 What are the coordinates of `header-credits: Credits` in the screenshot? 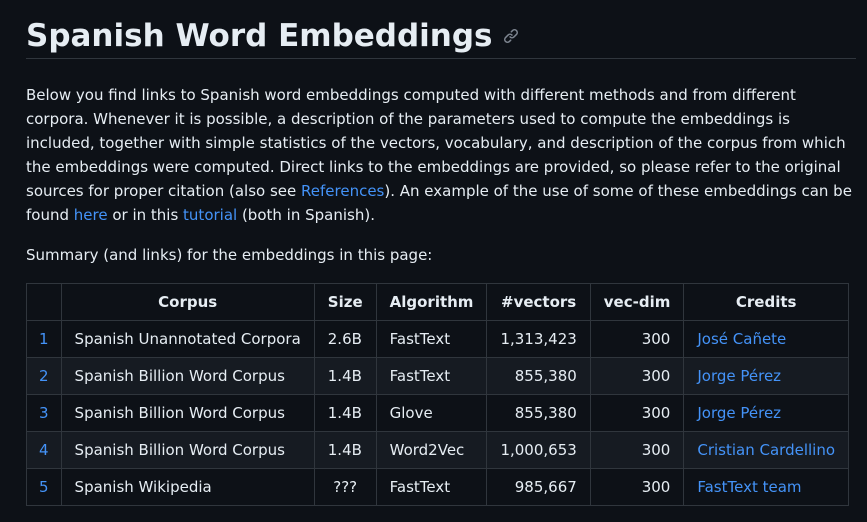 It's located at (766, 302).